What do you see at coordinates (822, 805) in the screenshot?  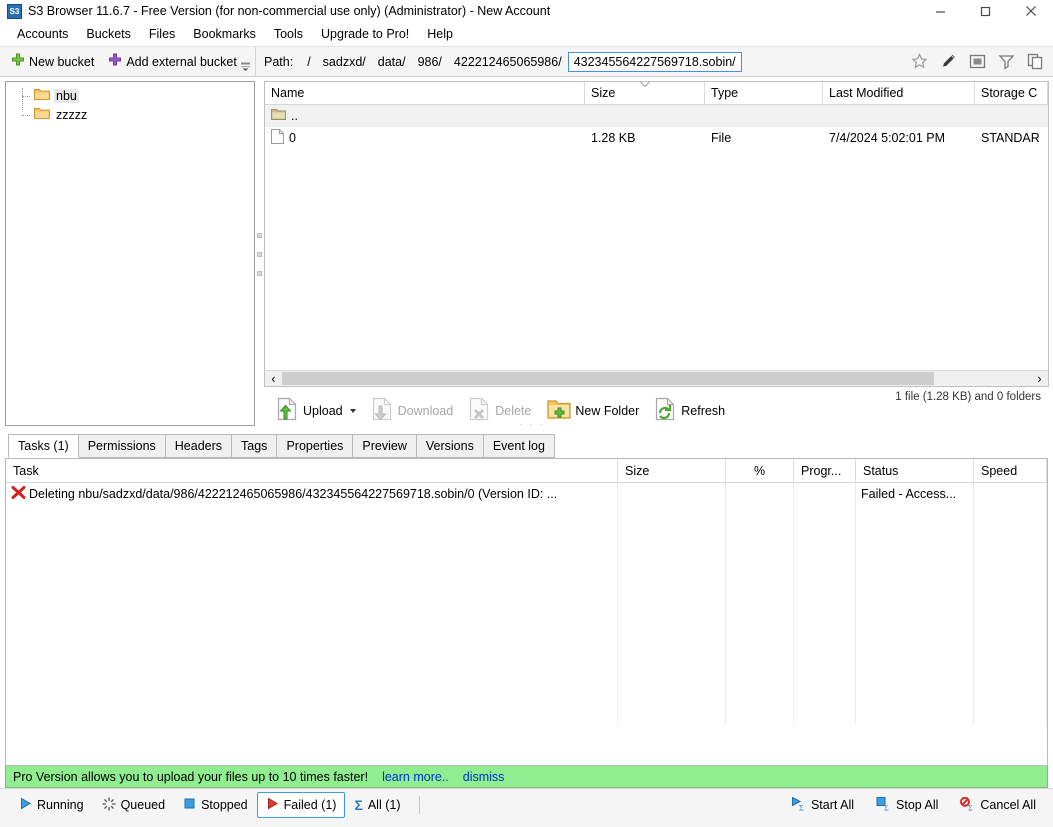 I see `start-all-button: Σ Start All` at bounding box center [822, 805].